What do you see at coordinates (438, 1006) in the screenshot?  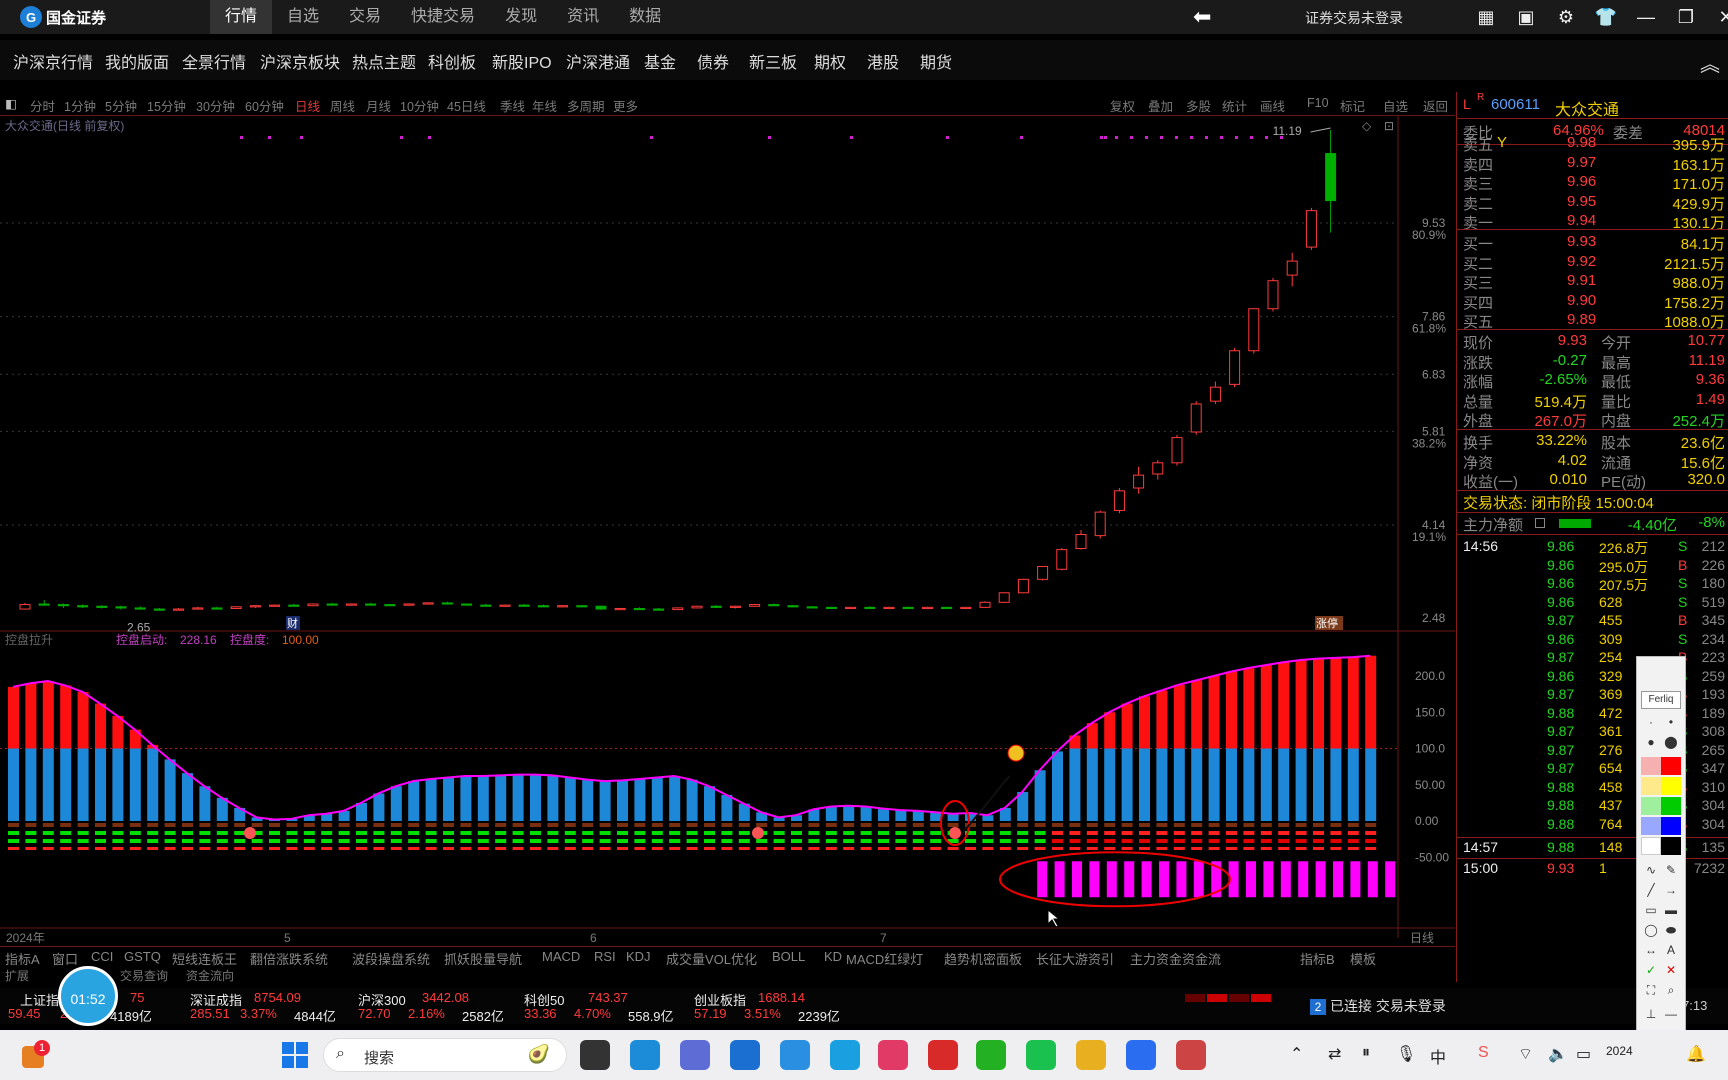 I see `index-item: 沪深300 3442.08 72.70 2.16% 2582亿` at bounding box center [438, 1006].